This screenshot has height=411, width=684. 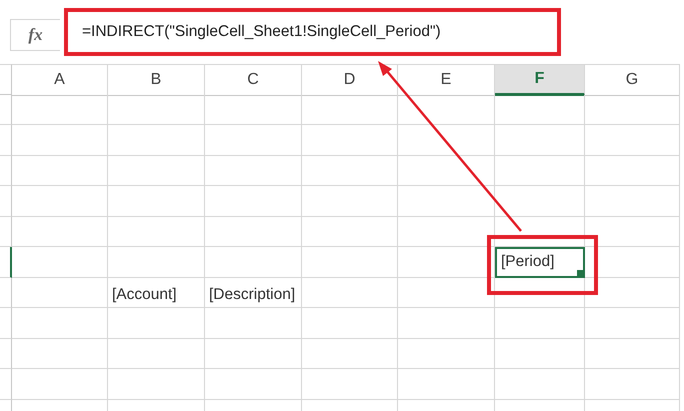 What do you see at coordinates (632, 80) in the screenshot?
I see `column-header: G` at bounding box center [632, 80].